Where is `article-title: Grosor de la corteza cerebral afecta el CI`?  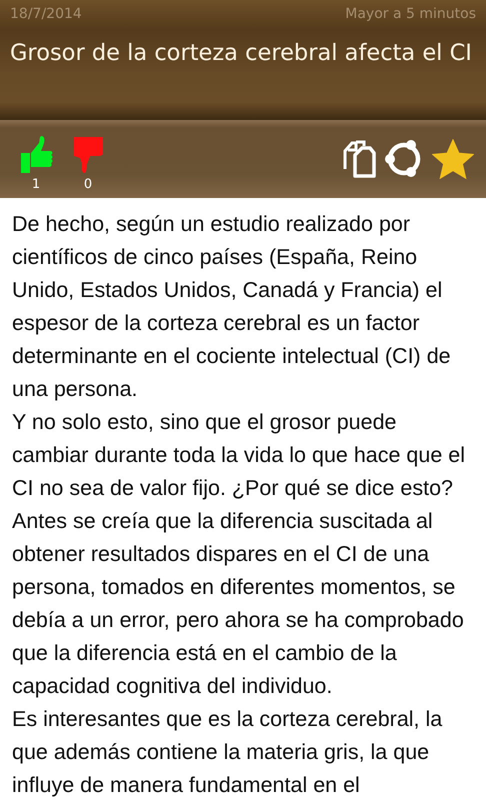
article-title: Grosor de la corteza cerebral afecta el CI is located at coordinates (241, 53).